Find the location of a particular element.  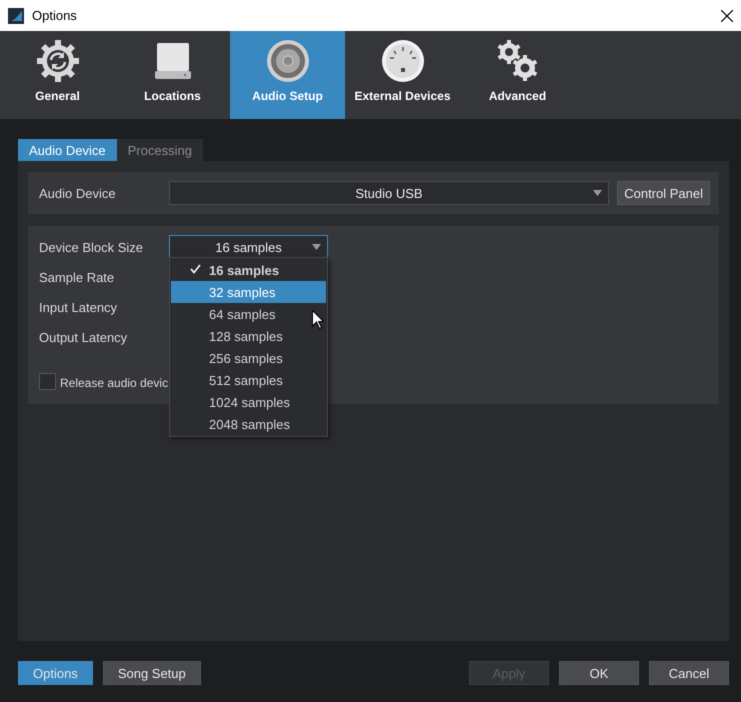

footer-button: Cancel is located at coordinates (689, 673).